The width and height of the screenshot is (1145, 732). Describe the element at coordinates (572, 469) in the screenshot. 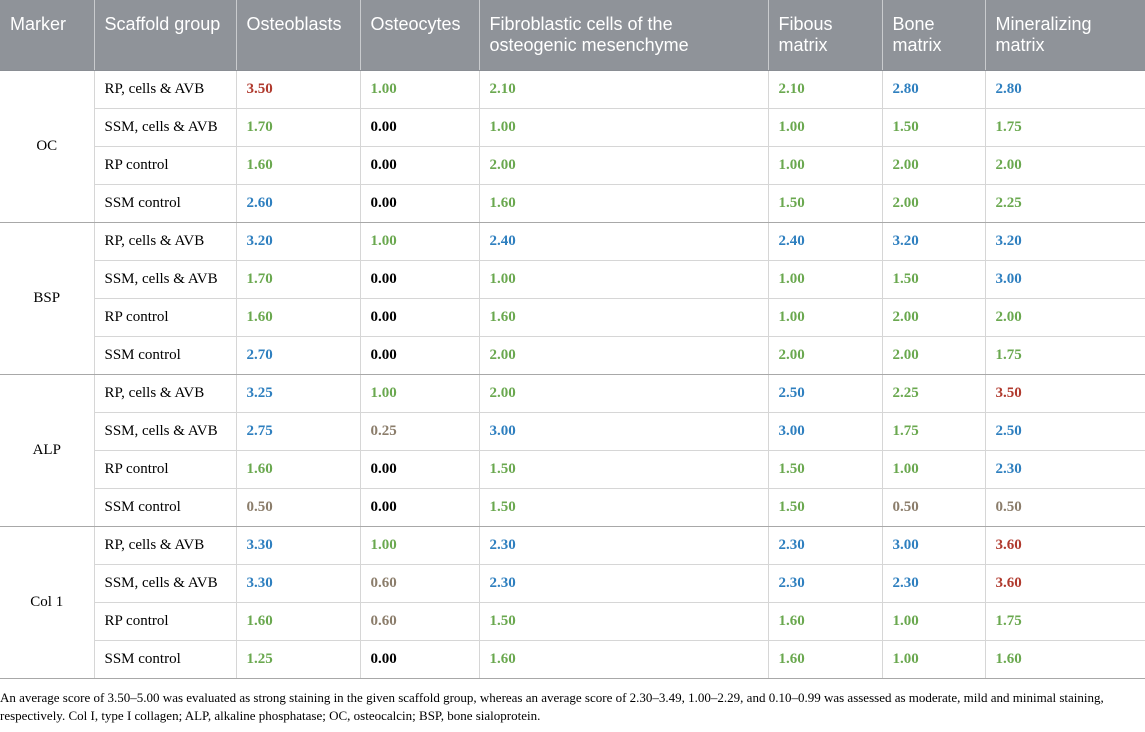

I see `table-row: RP control 1.60 0.00 1.50 1.50 1.00 2.30` at that location.